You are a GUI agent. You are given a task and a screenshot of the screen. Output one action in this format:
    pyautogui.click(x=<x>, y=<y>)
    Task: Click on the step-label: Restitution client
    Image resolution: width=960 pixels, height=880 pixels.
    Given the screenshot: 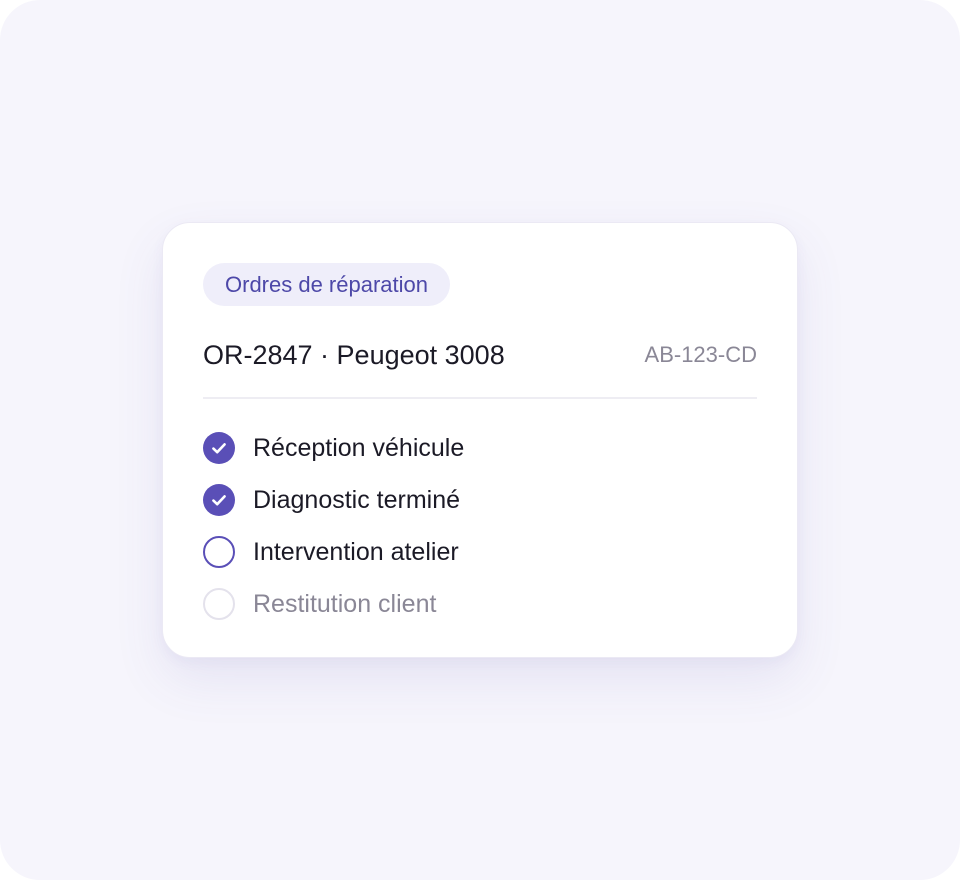 What is the action you would take?
    pyautogui.click(x=345, y=604)
    